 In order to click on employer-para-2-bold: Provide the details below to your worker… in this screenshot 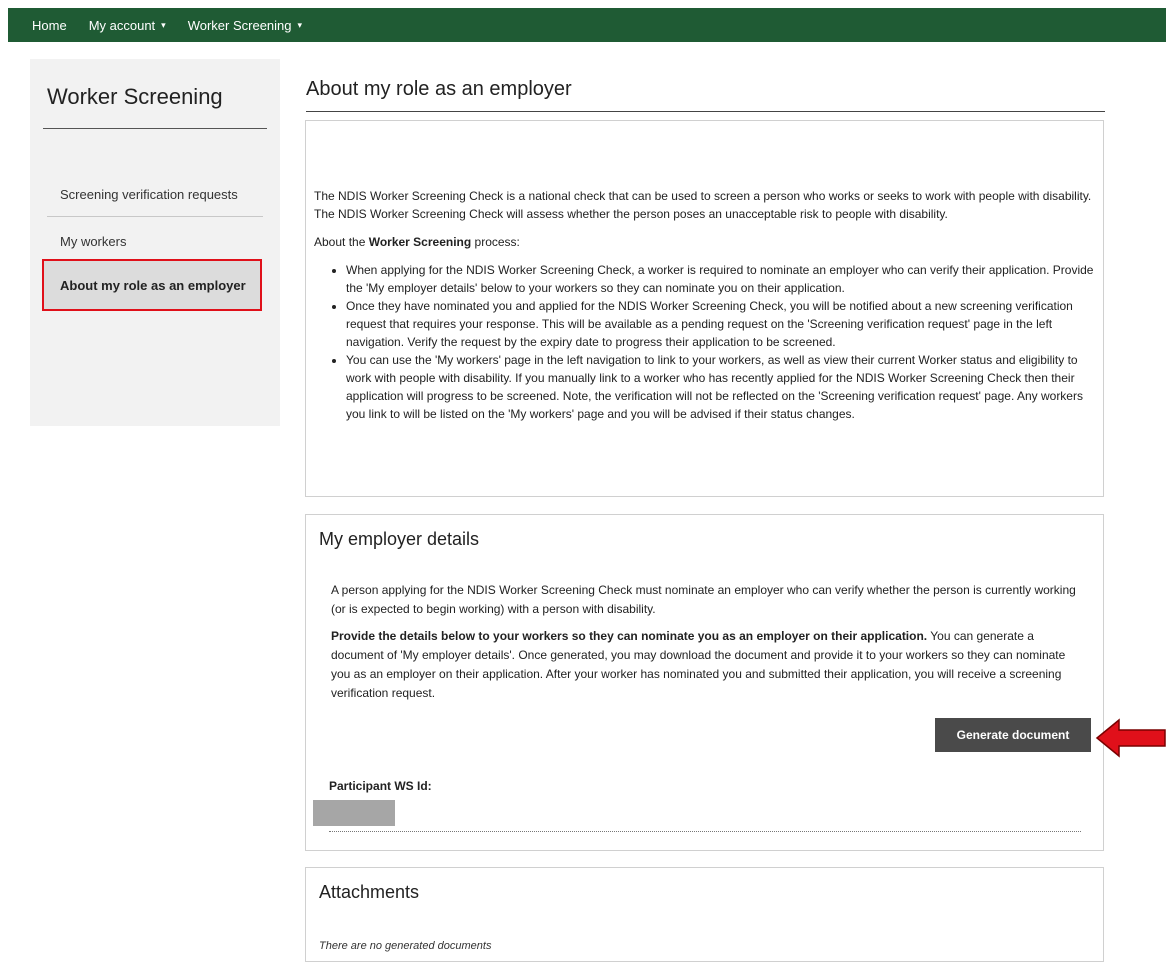, I will do `click(629, 636)`.